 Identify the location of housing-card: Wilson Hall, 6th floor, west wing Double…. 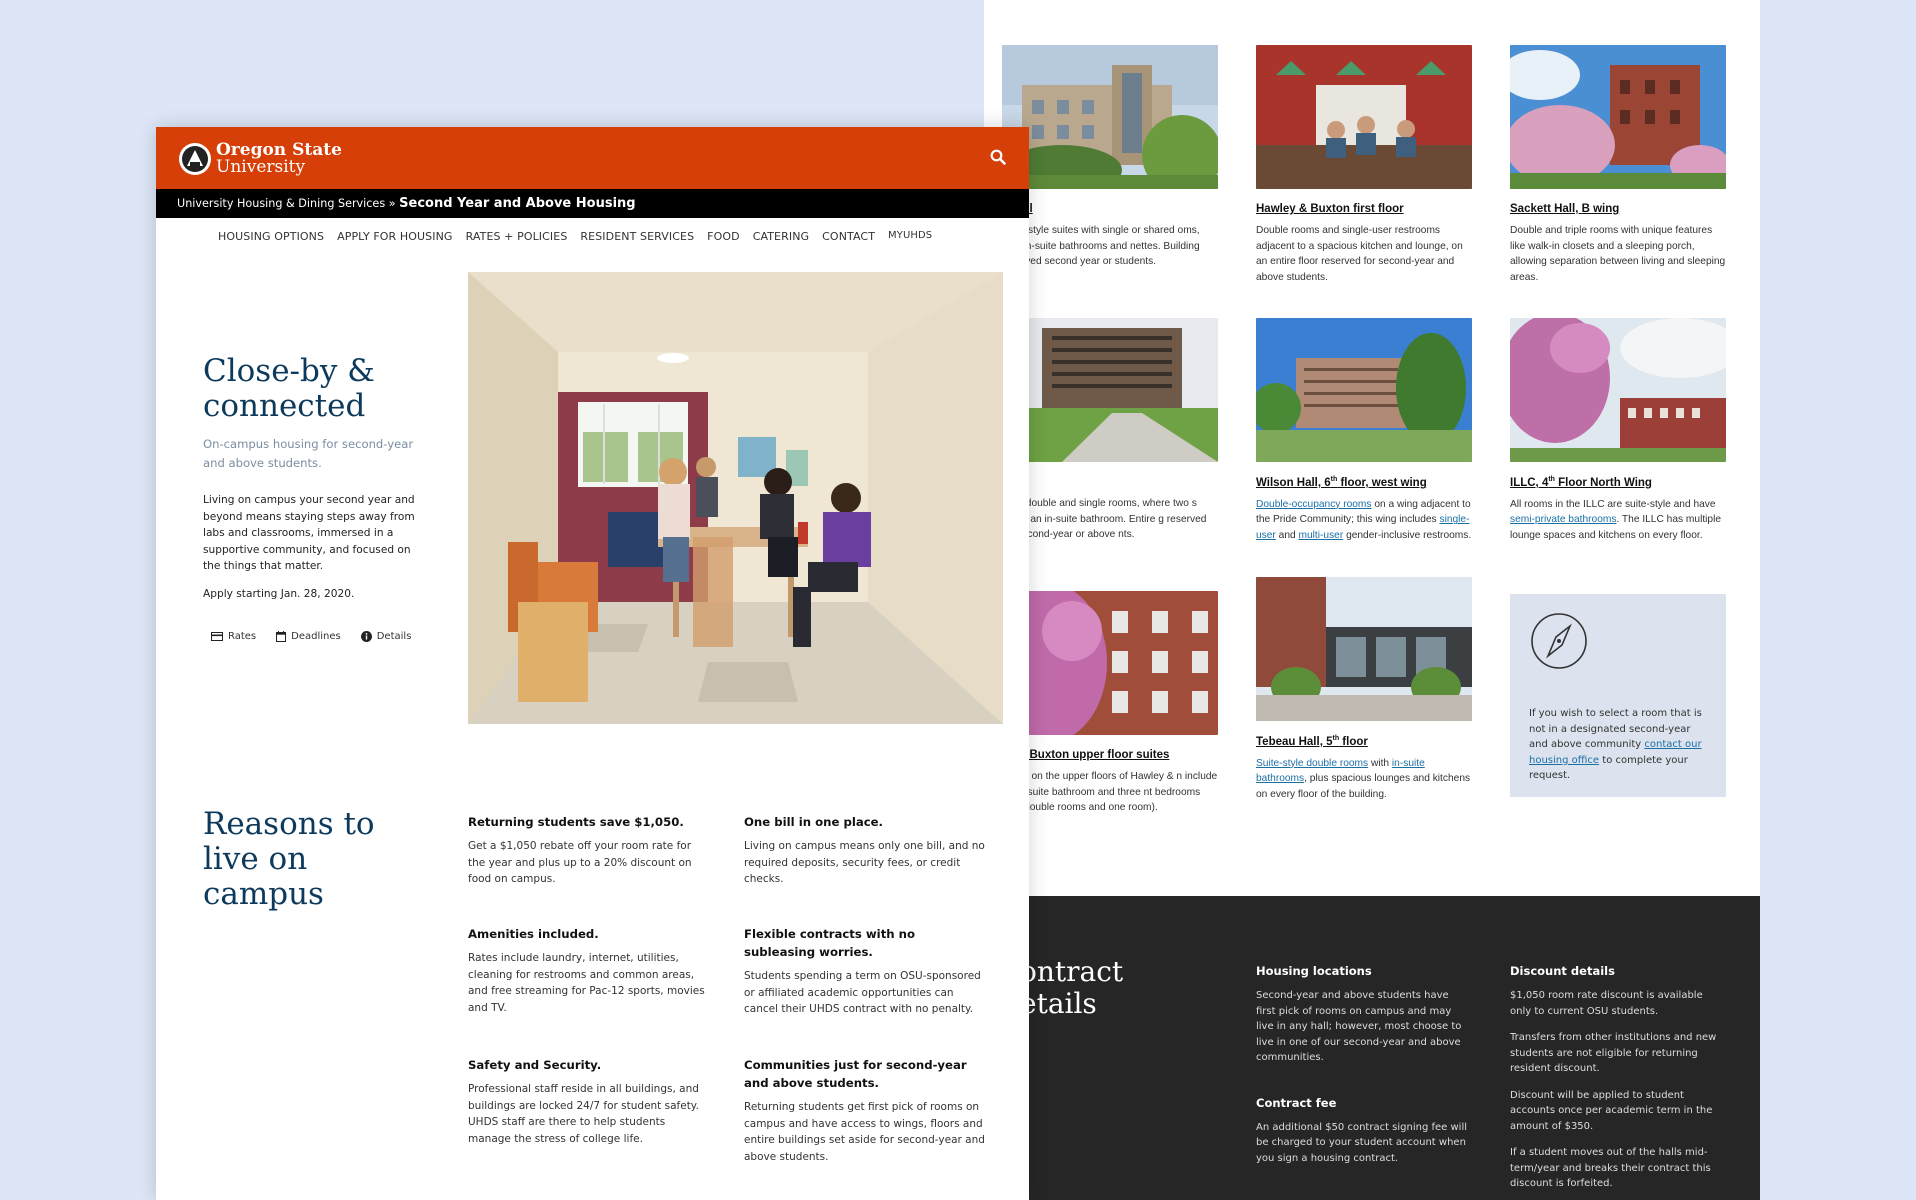
(1364, 430).